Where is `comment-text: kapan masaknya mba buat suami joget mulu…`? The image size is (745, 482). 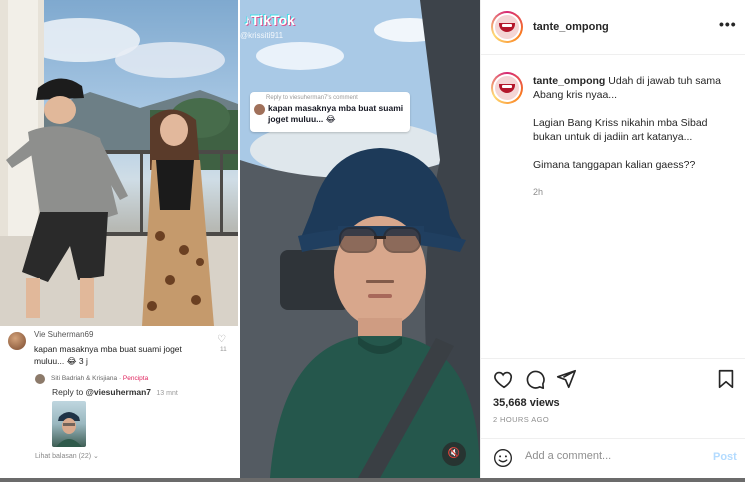 comment-text: kapan masaknya mba buat suami joget mulu… is located at coordinates (108, 355).